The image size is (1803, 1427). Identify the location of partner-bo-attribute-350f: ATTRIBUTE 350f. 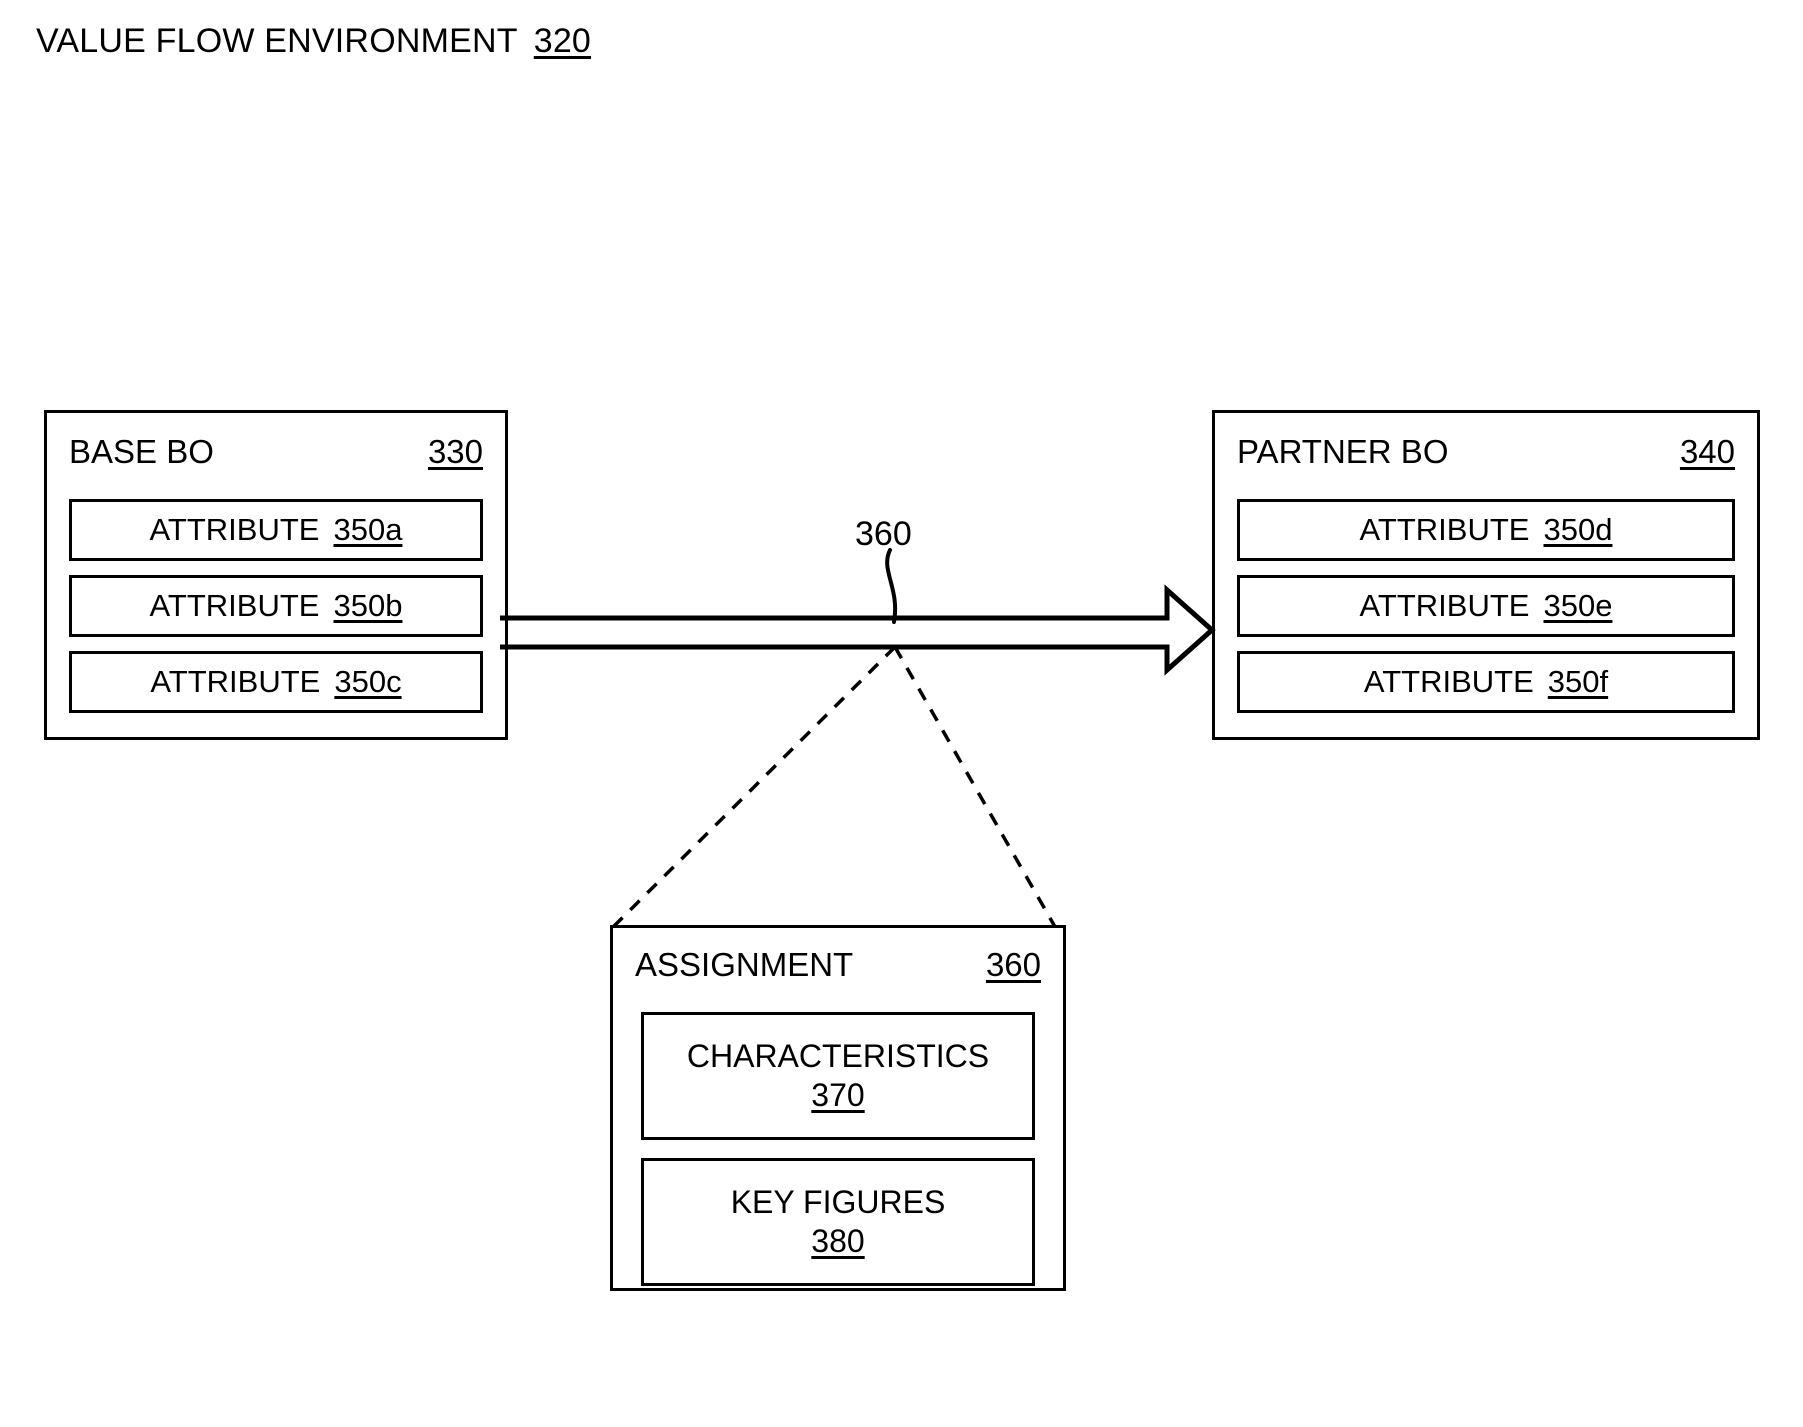
(1486, 682).